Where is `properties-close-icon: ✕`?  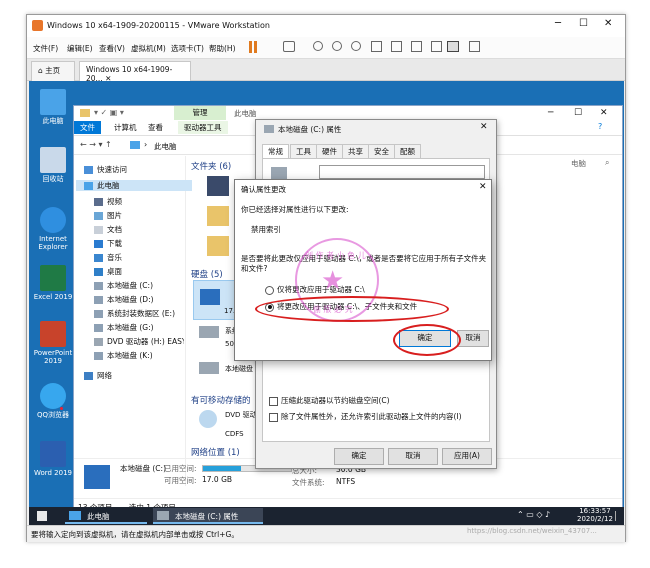
properties-close-icon: ✕ is located at coordinates (484, 127).